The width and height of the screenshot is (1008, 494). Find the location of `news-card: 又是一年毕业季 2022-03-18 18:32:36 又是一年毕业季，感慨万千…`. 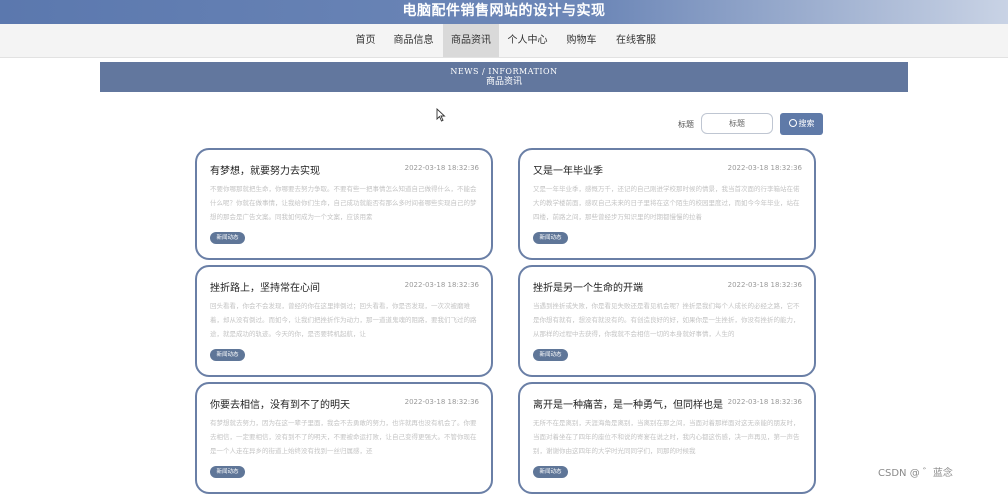

news-card: 又是一年毕业季 2022-03-18 18:32:36 又是一年毕业季，感慨万千… is located at coordinates (667, 204).